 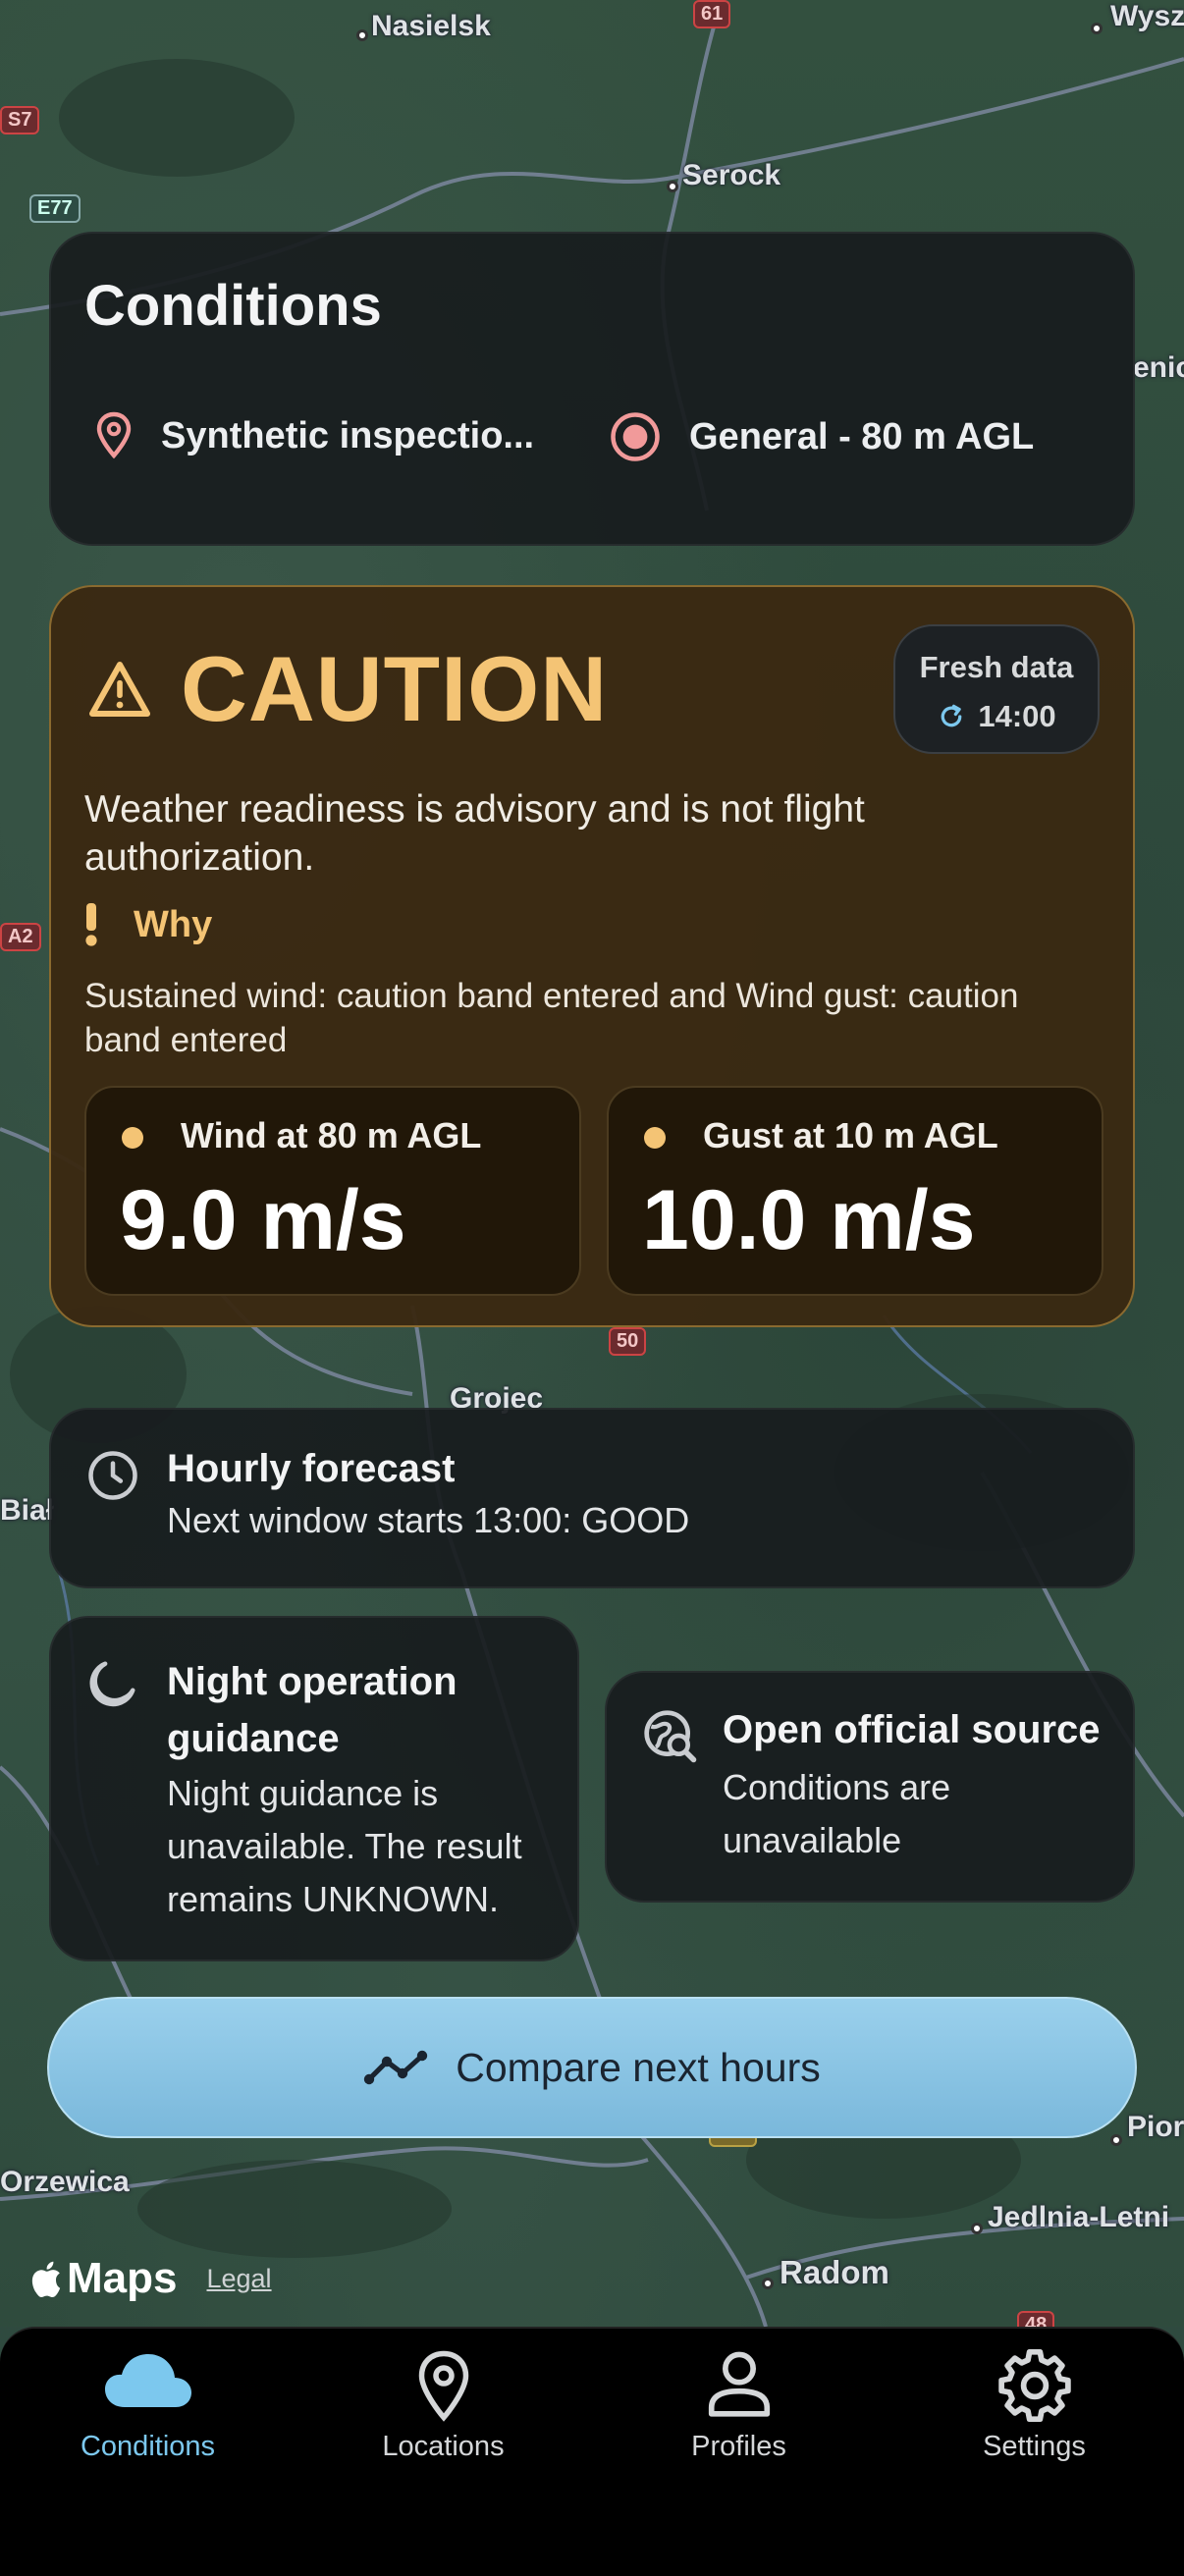 What do you see at coordinates (912, 1729) in the screenshot?
I see `official-source-title: Open official source` at bounding box center [912, 1729].